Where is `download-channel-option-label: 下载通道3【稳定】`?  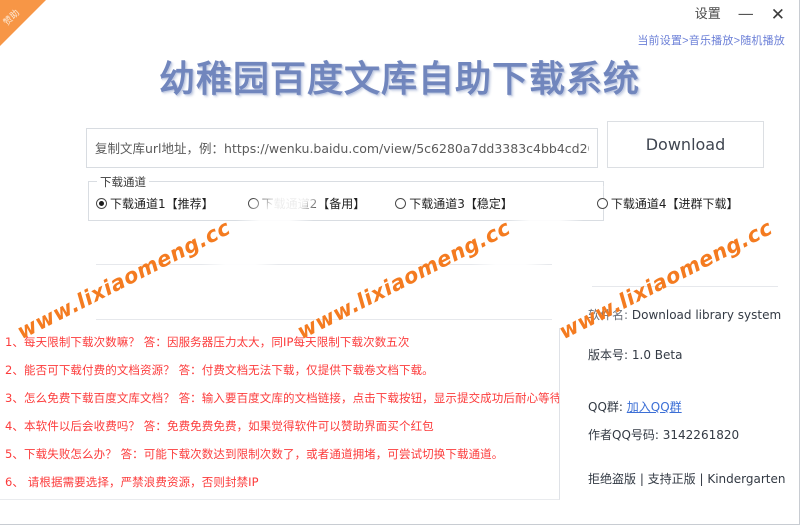
download-channel-option-label: 下载通道3【稳定】 is located at coordinates (461, 204).